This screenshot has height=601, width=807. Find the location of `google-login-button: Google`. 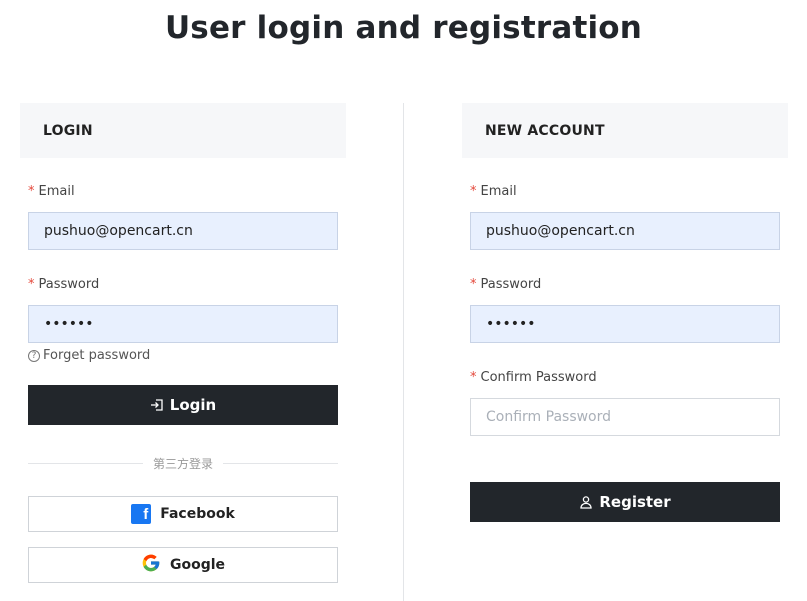

google-login-button: Google is located at coordinates (183, 565).